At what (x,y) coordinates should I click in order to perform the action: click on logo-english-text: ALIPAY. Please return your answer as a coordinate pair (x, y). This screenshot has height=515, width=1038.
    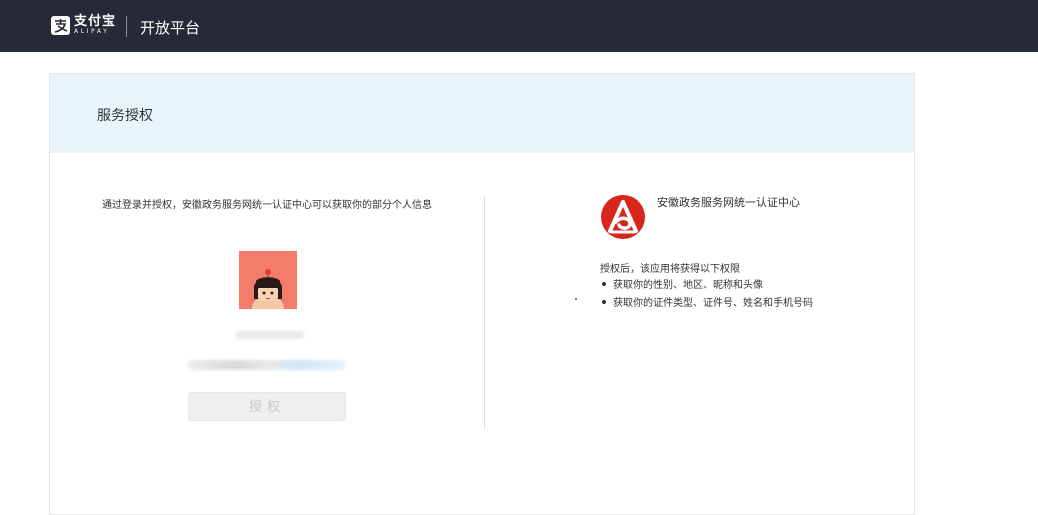
    Looking at the image, I should click on (92, 31).